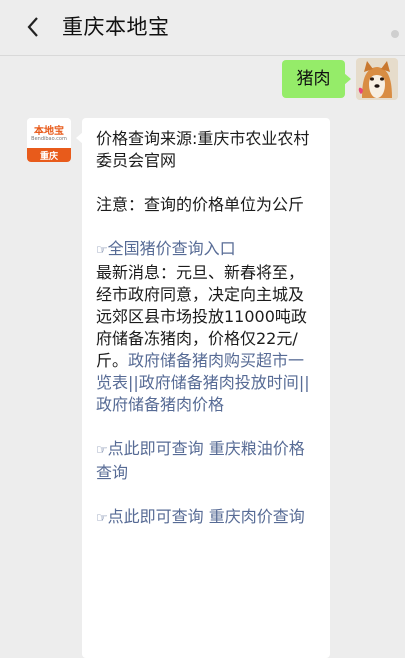  What do you see at coordinates (202, 81) in the screenshot?
I see `outgoing-message: 猪肉` at bounding box center [202, 81].